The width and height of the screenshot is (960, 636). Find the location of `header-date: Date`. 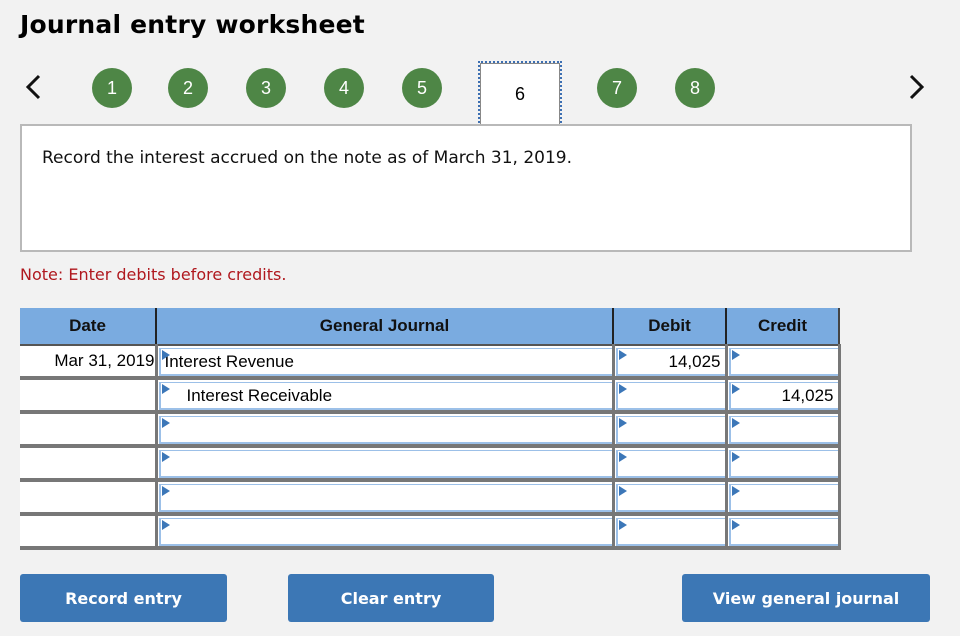

header-date: Date is located at coordinates (88, 327).